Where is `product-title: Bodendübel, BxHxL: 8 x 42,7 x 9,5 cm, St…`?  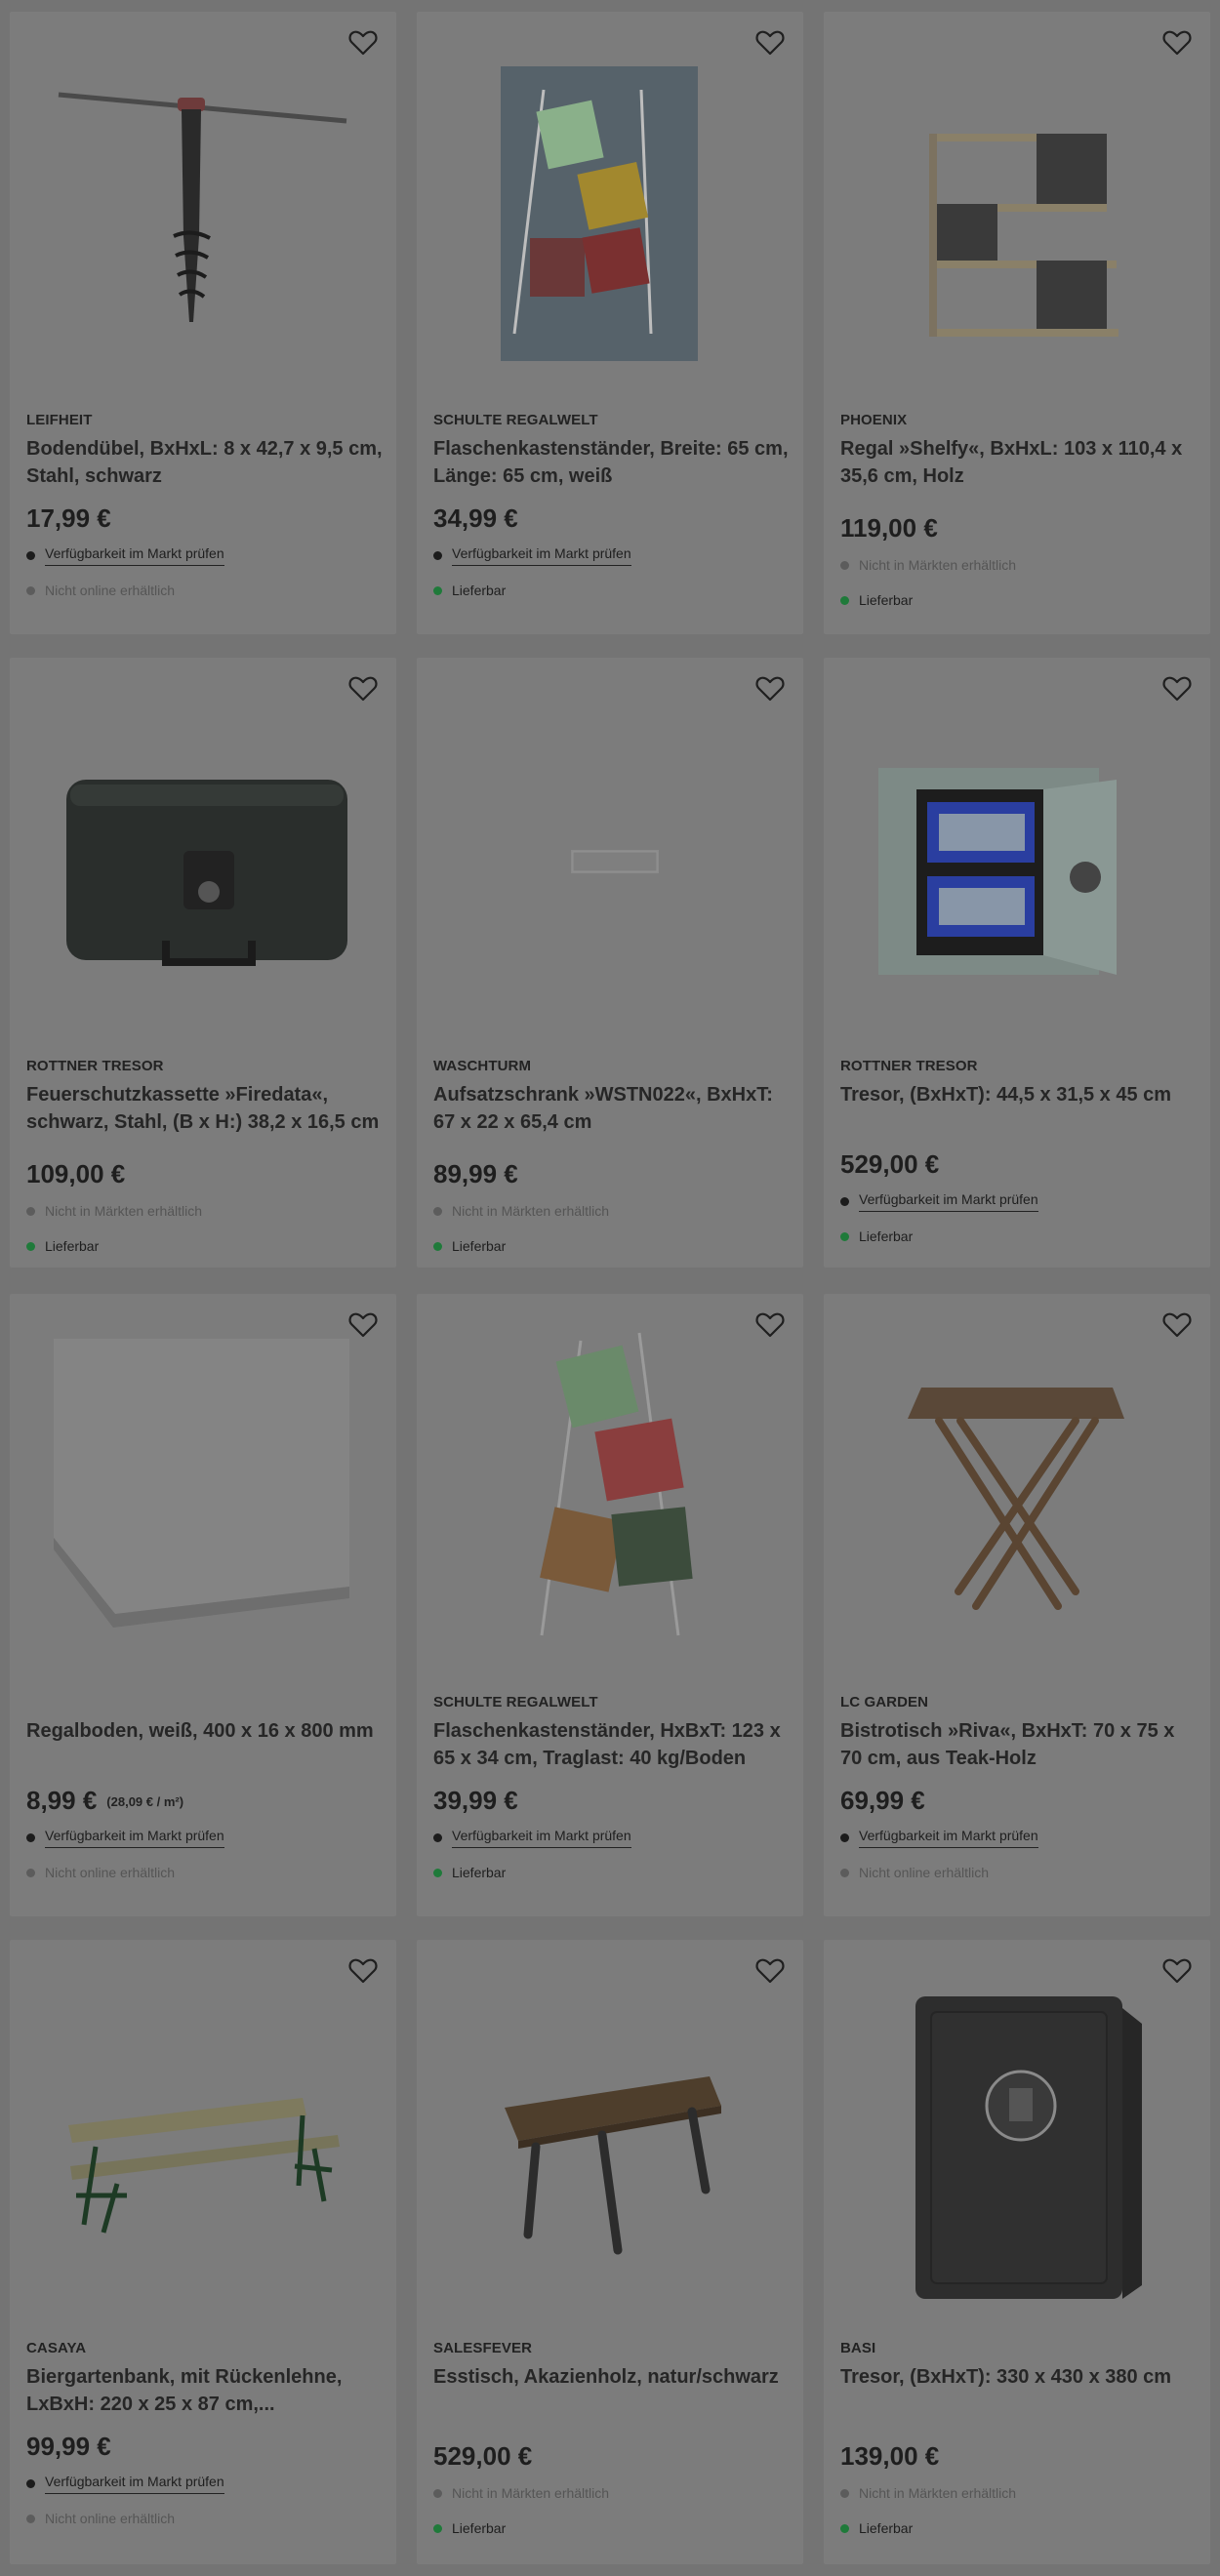 product-title: Bodendübel, BxHxL: 8 x 42,7 x 9,5 cm, St… is located at coordinates (204, 462).